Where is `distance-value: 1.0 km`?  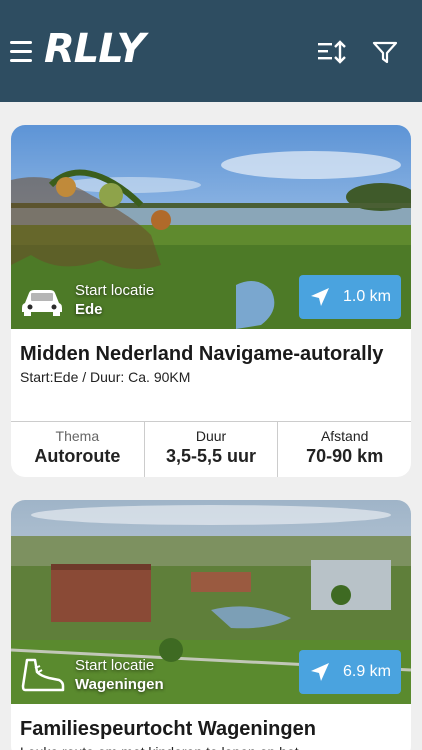 distance-value: 1.0 km is located at coordinates (366, 296).